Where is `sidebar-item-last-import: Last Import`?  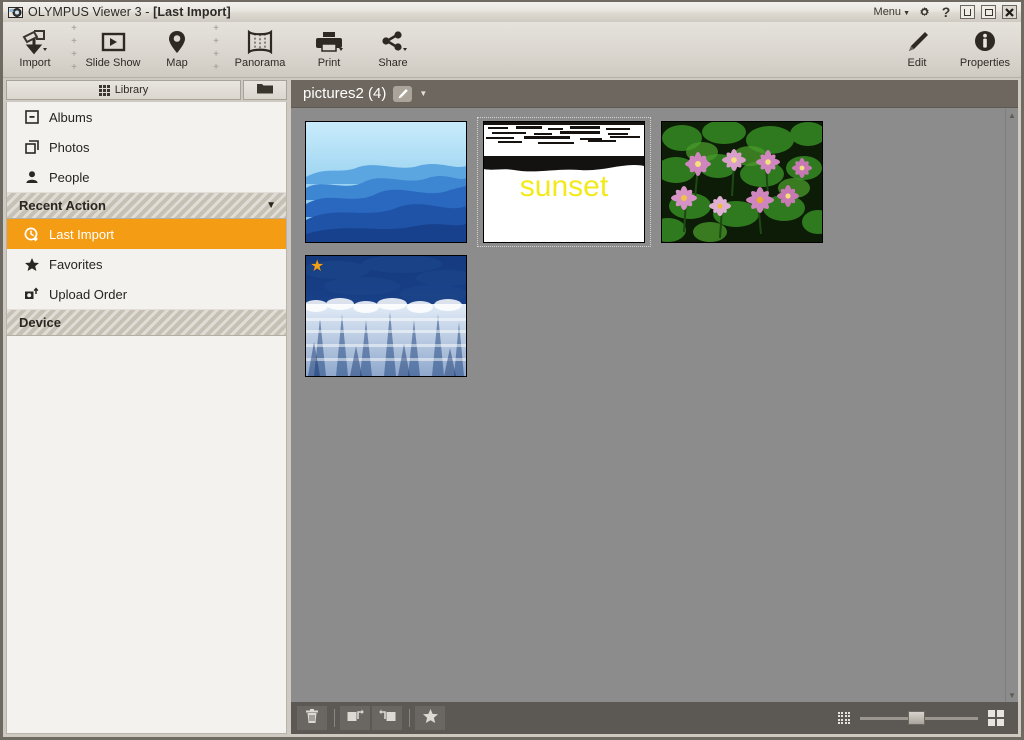 sidebar-item-last-import: Last Import is located at coordinates (146, 234).